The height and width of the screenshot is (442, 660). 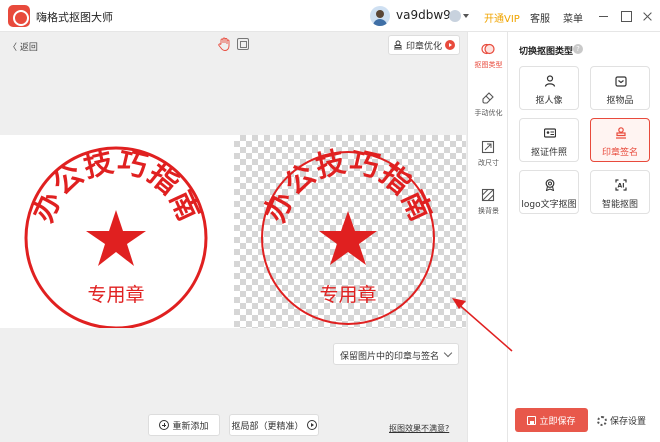 What do you see at coordinates (602, 420) in the screenshot?
I see `gear-icon` at bounding box center [602, 420].